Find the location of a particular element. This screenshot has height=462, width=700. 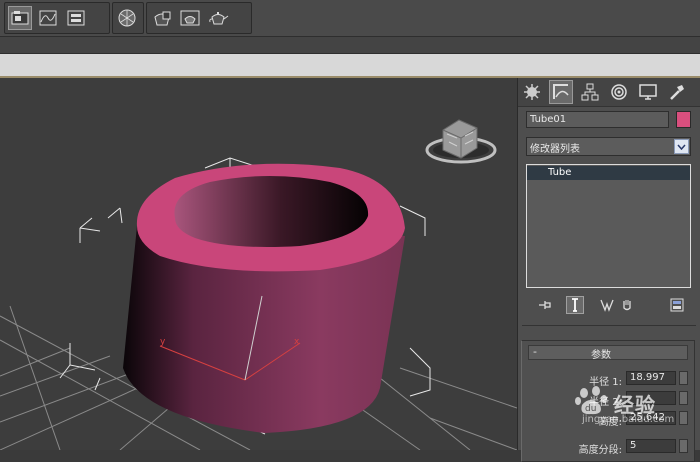

panel-divider is located at coordinates (609, 325).